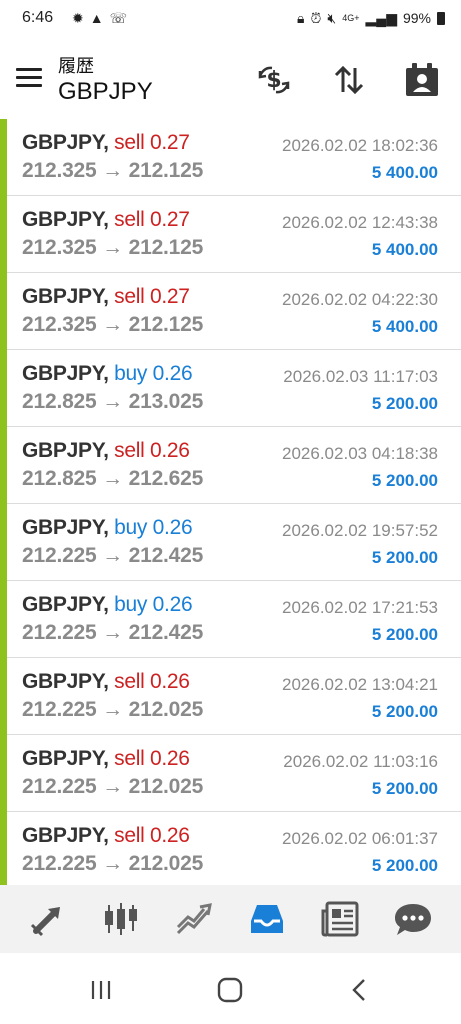  I want to click on bottom-navigation, so click(230, 919).